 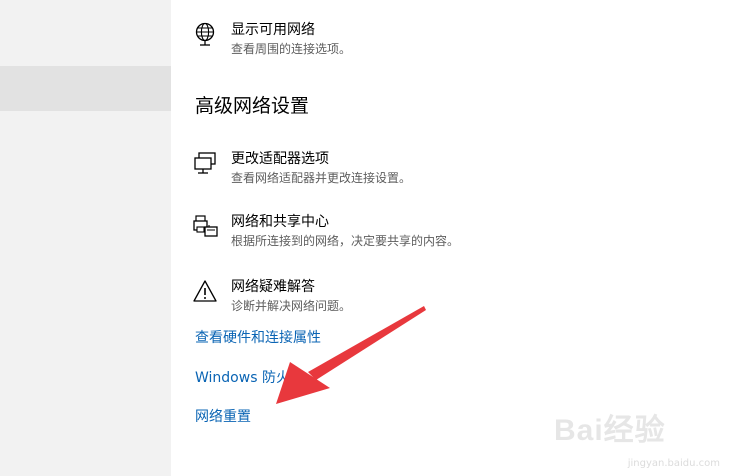 I want to click on network-troubleshooter-desc: 诊断并解决网络问题。, so click(x=291, y=306).